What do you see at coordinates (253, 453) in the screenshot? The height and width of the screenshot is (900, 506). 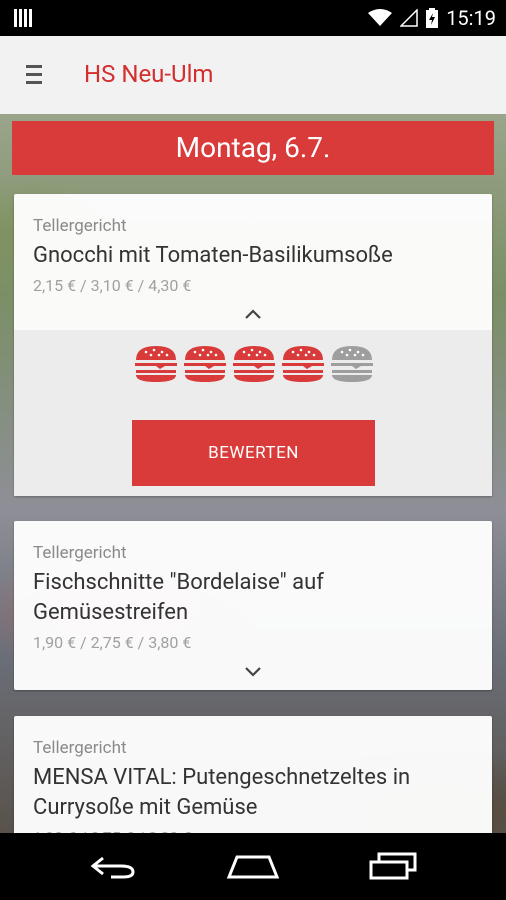 I see `rate-button: BEWERTEN` at bounding box center [253, 453].